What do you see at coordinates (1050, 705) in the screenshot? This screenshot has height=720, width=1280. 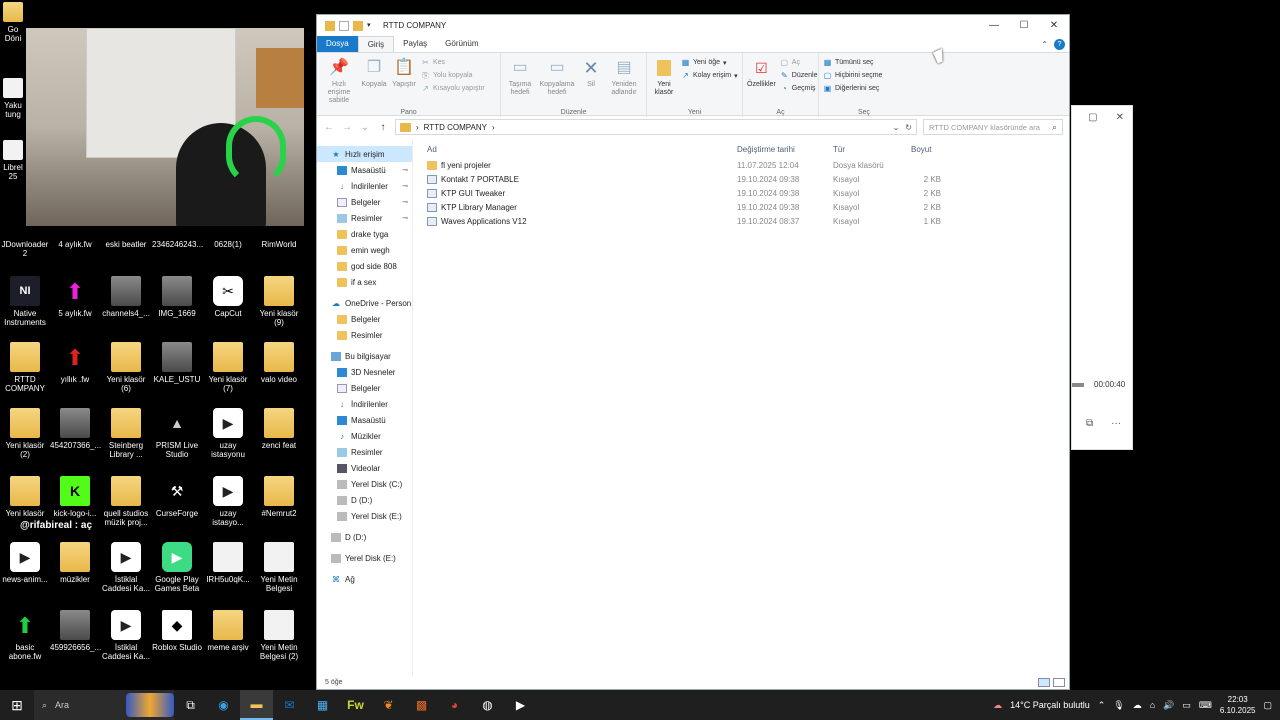 I see `weather-text: 14°C Parçalı bulutlu` at bounding box center [1050, 705].